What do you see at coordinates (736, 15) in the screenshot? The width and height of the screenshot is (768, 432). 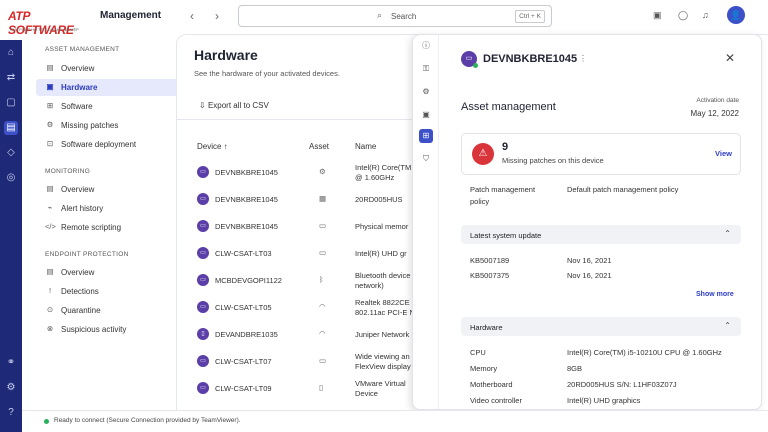 I see `avatar: 👤` at bounding box center [736, 15].